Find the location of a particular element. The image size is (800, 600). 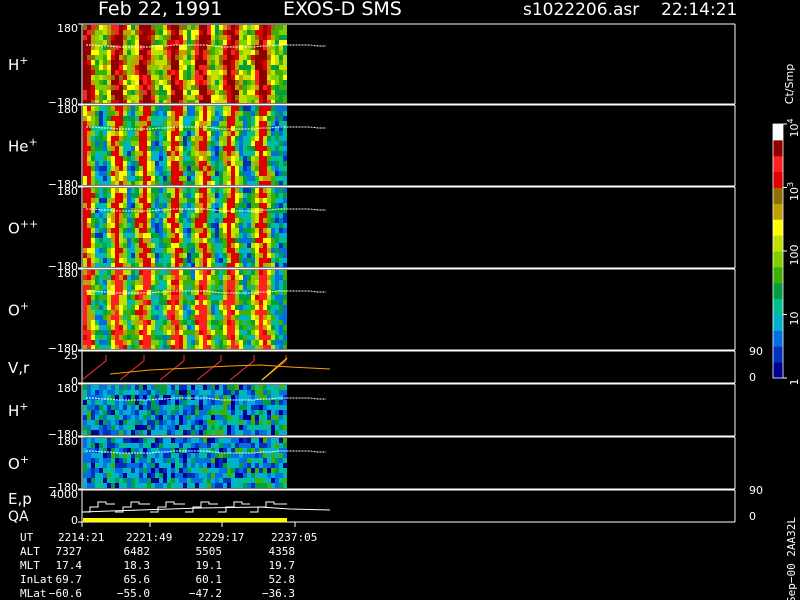

colorbar-segment is located at coordinates (778, 179).